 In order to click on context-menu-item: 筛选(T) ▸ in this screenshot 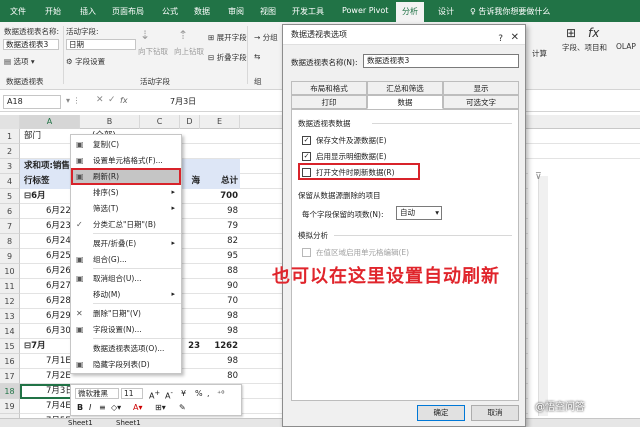, I will do `click(126, 208)`.